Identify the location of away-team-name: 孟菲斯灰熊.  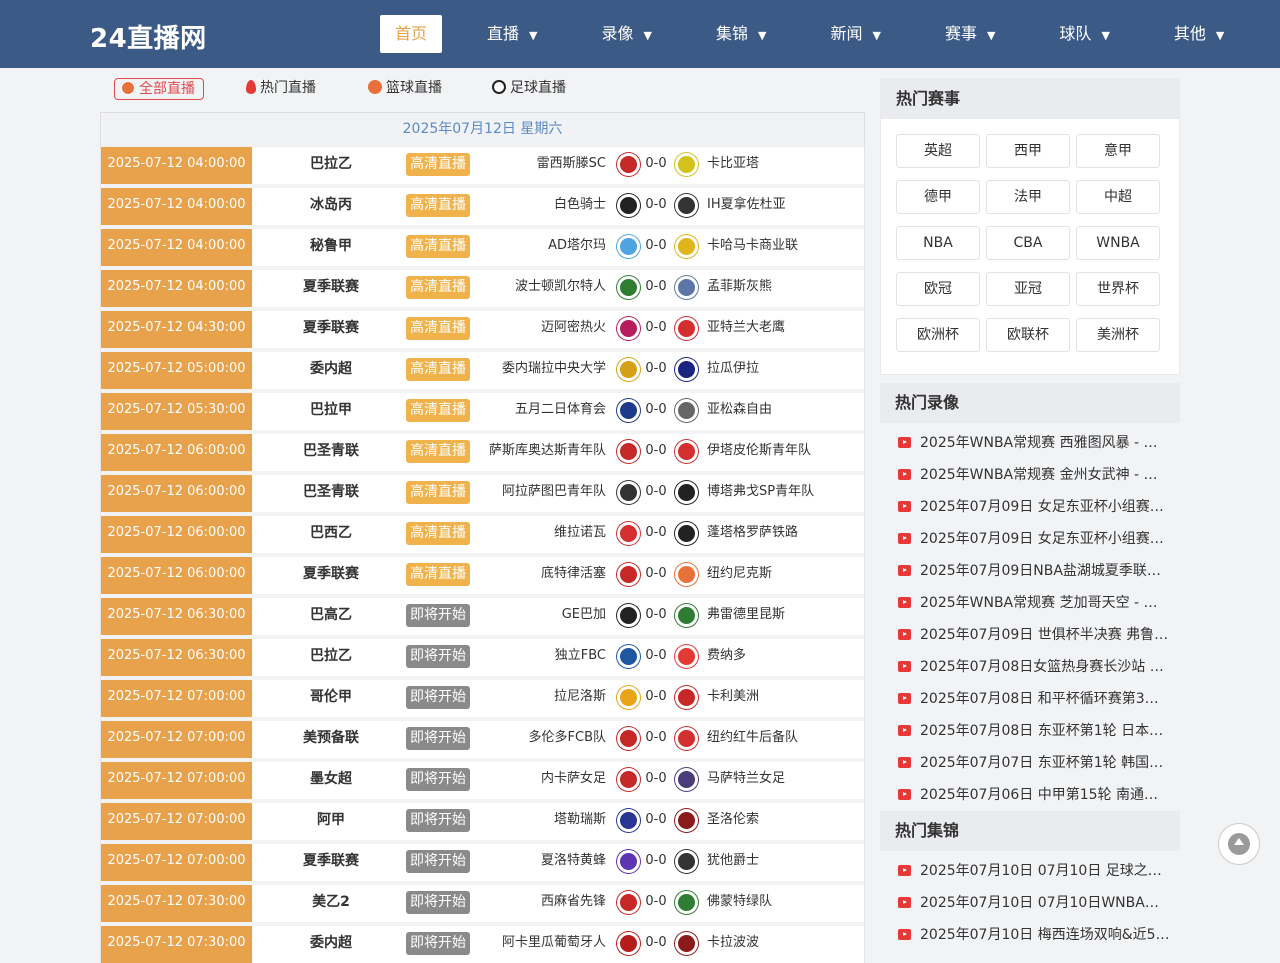
(739, 287).